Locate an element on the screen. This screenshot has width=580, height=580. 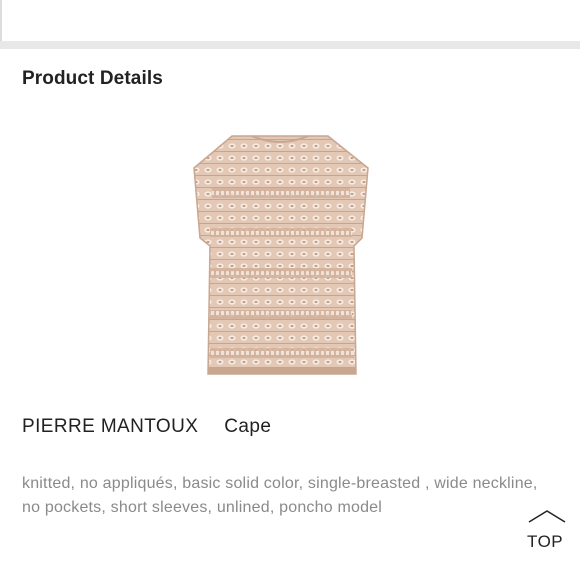
product-name-row: PIERRE MANTOUX Cape is located at coordinates (146, 427).